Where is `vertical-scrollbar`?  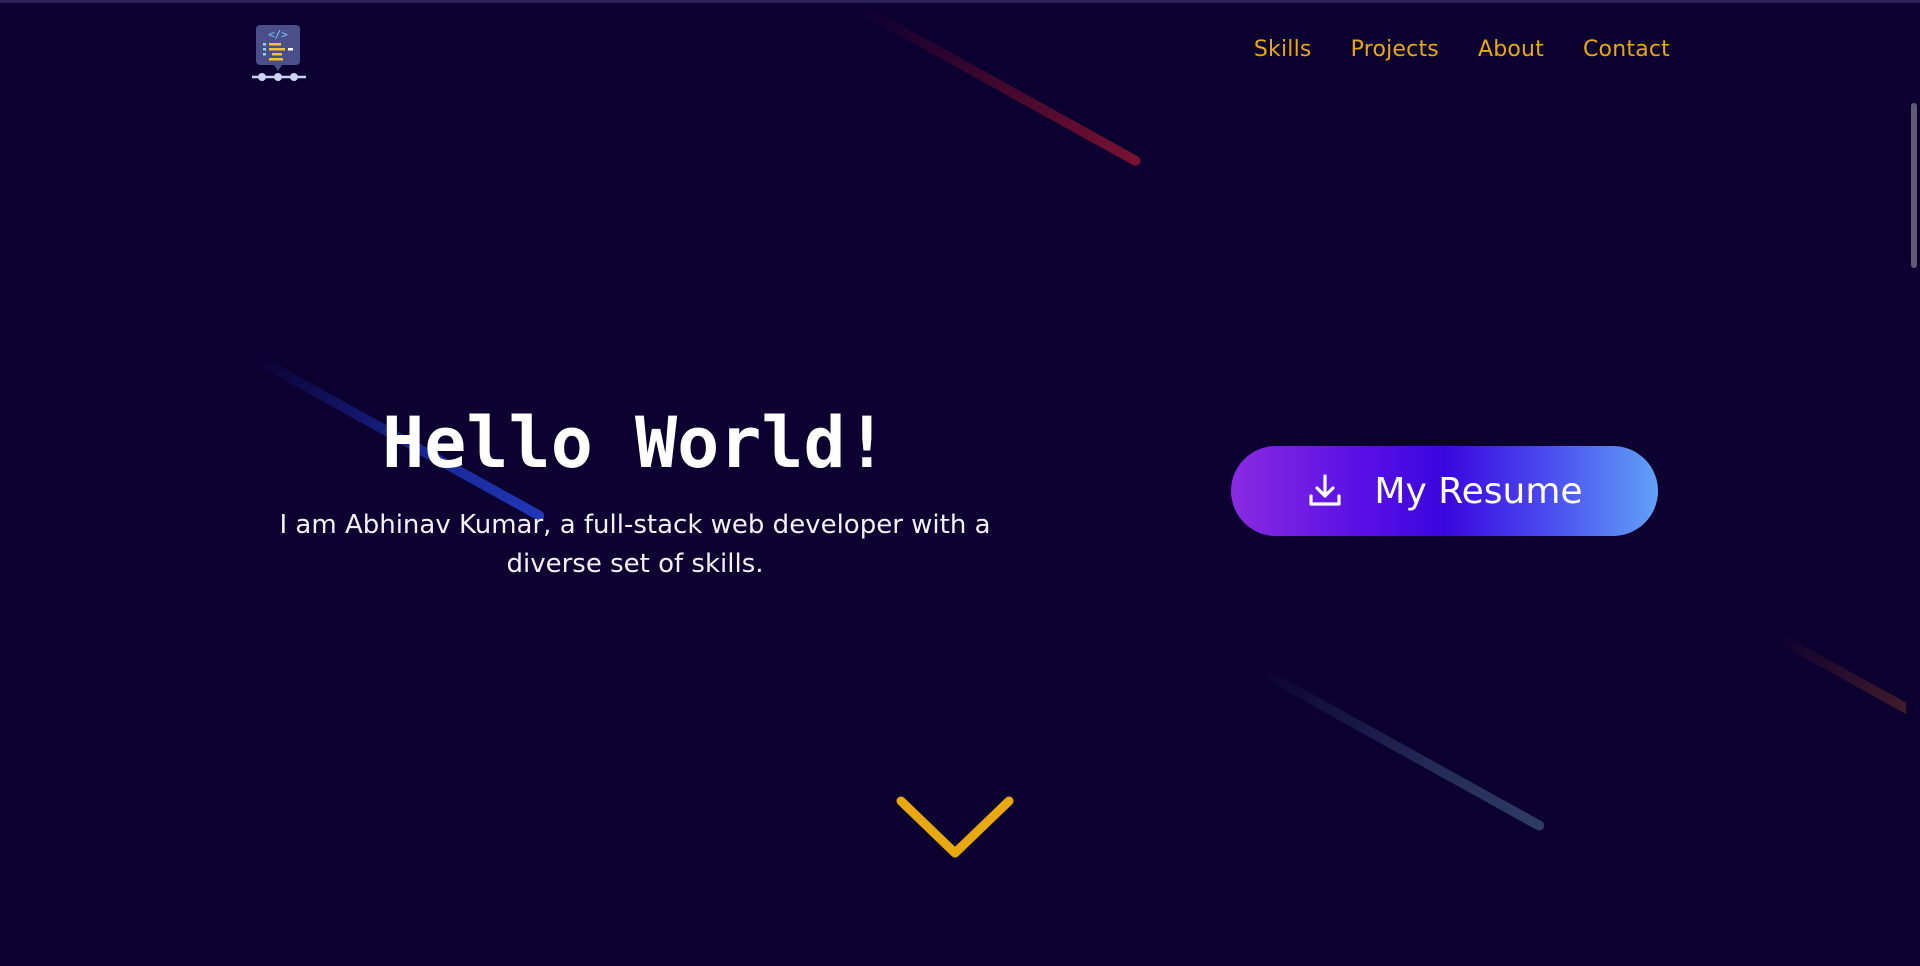 vertical-scrollbar is located at coordinates (1913, 484).